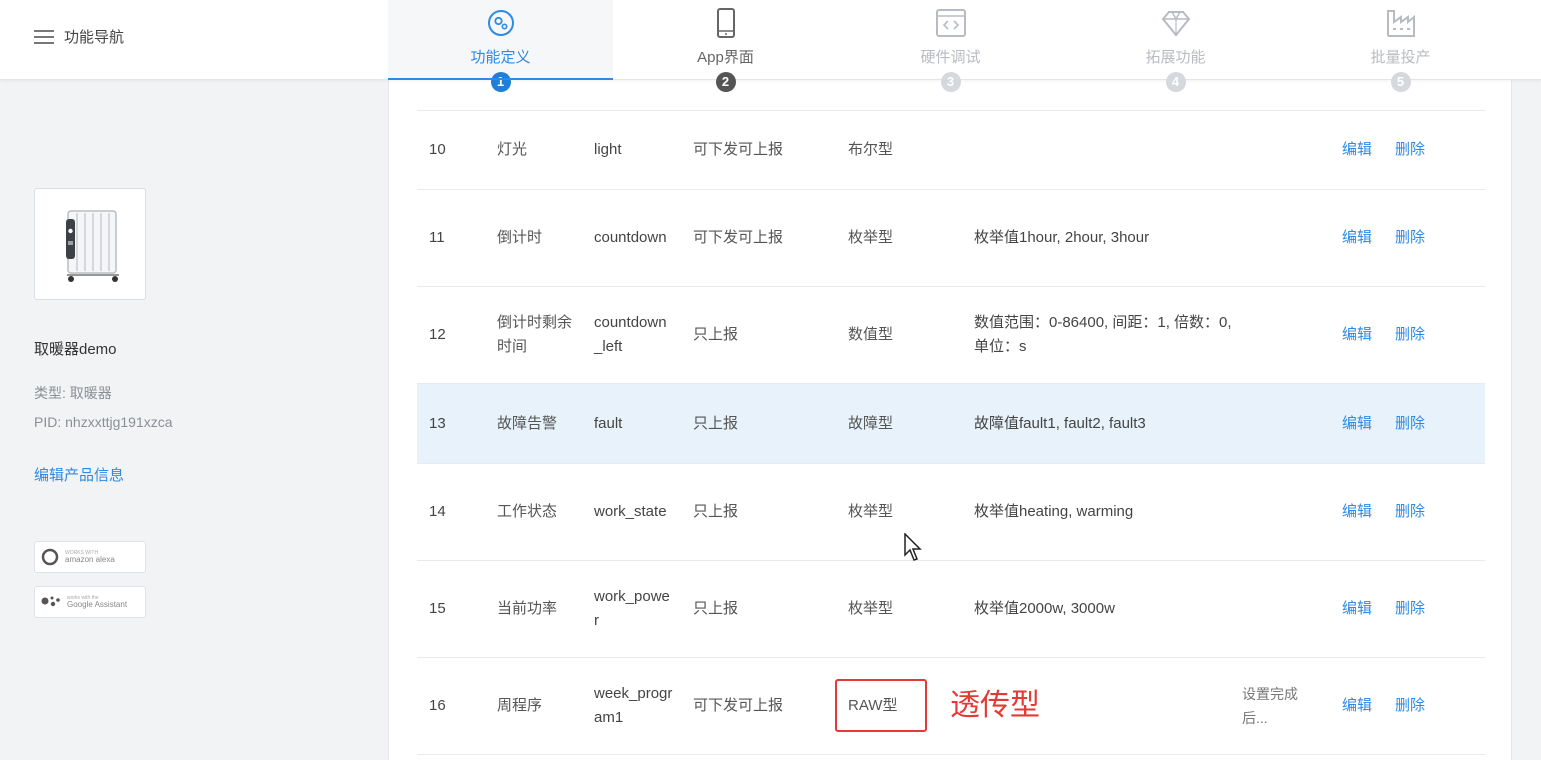 Image resolution: width=1541 pixels, height=760 pixels. What do you see at coordinates (1054, 511) in the screenshot?
I see `dp-properties: 枚举值heating, warming` at bounding box center [1054, 511].